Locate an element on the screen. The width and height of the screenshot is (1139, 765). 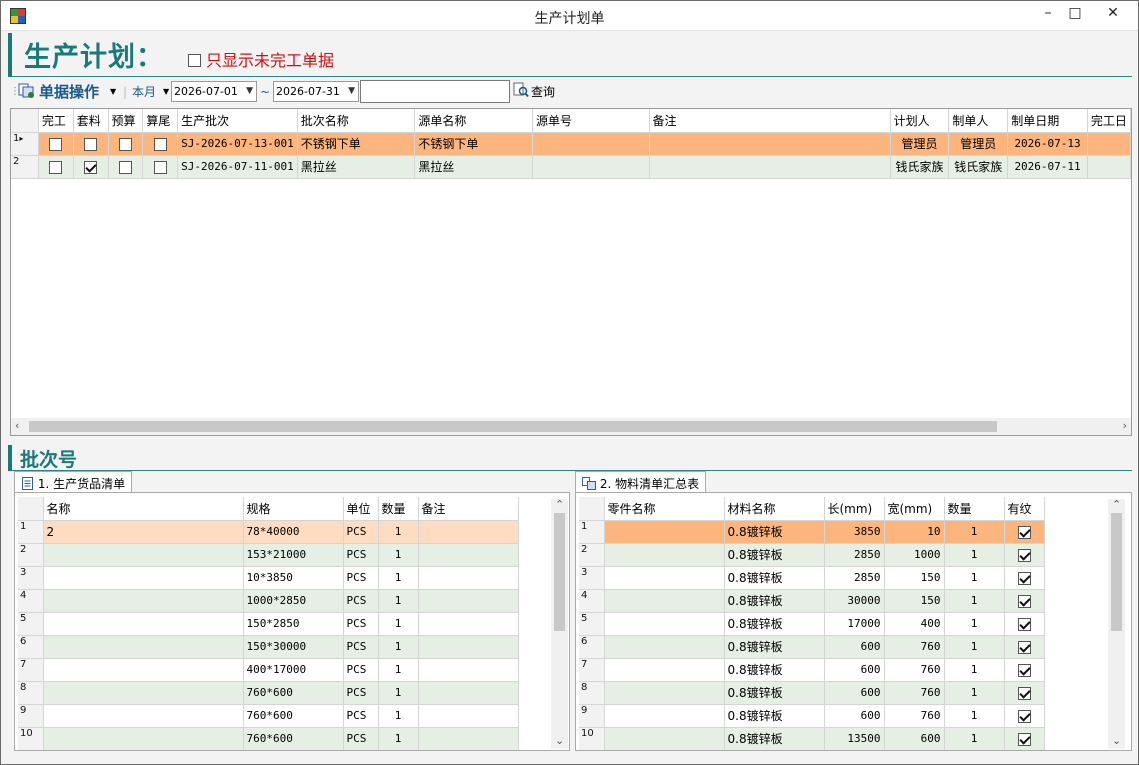
date-from-picker: 2026-07-01 ▼ is located at coordinates (214, 91).